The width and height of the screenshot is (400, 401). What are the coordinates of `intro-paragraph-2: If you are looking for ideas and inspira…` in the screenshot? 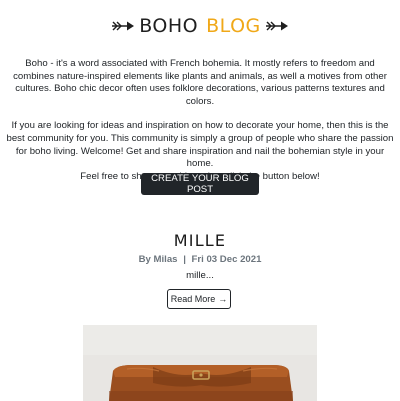 It's located at (200, 145).